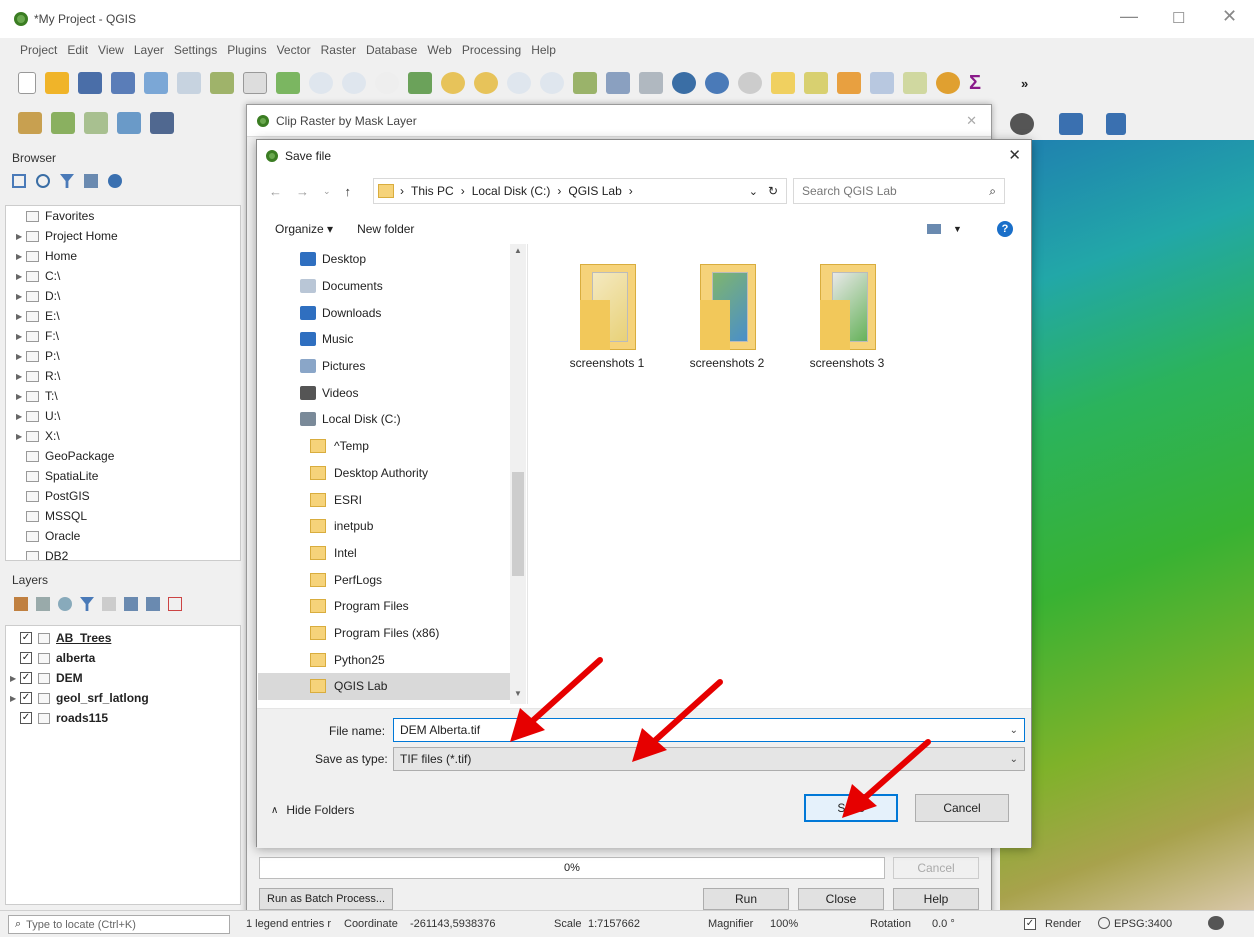 This screenshot has width=1254, height=937. What do you see at coordinates (18, 924) in the screenshot?
I see `locator-search-icon: ⌕` at bounding box center [18, 924].